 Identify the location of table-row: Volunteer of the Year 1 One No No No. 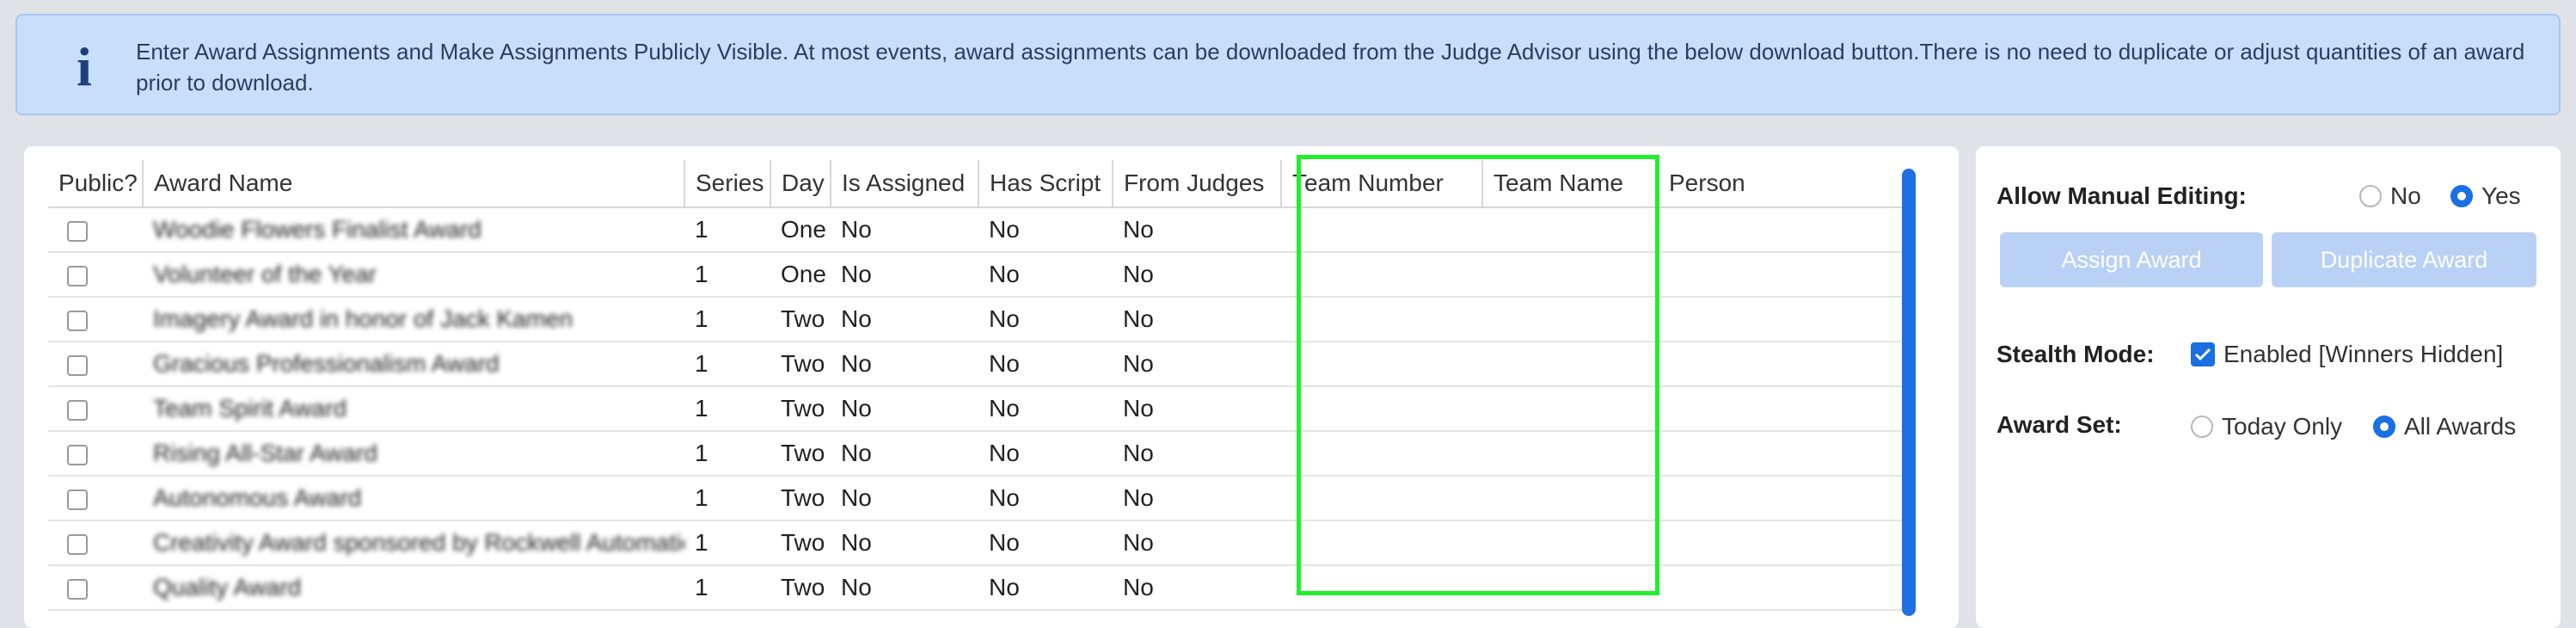
(979, 275).